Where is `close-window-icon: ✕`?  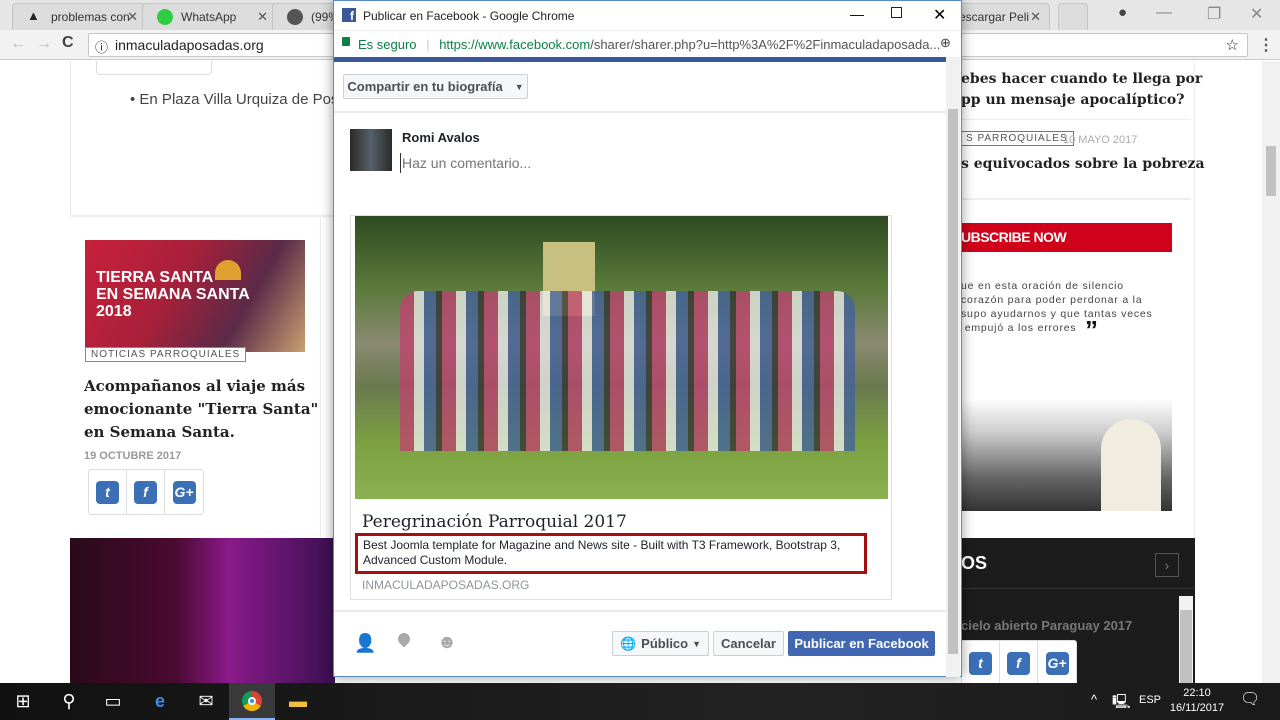
close-window-icon: ✕ is located at coordinates (1256, 14).